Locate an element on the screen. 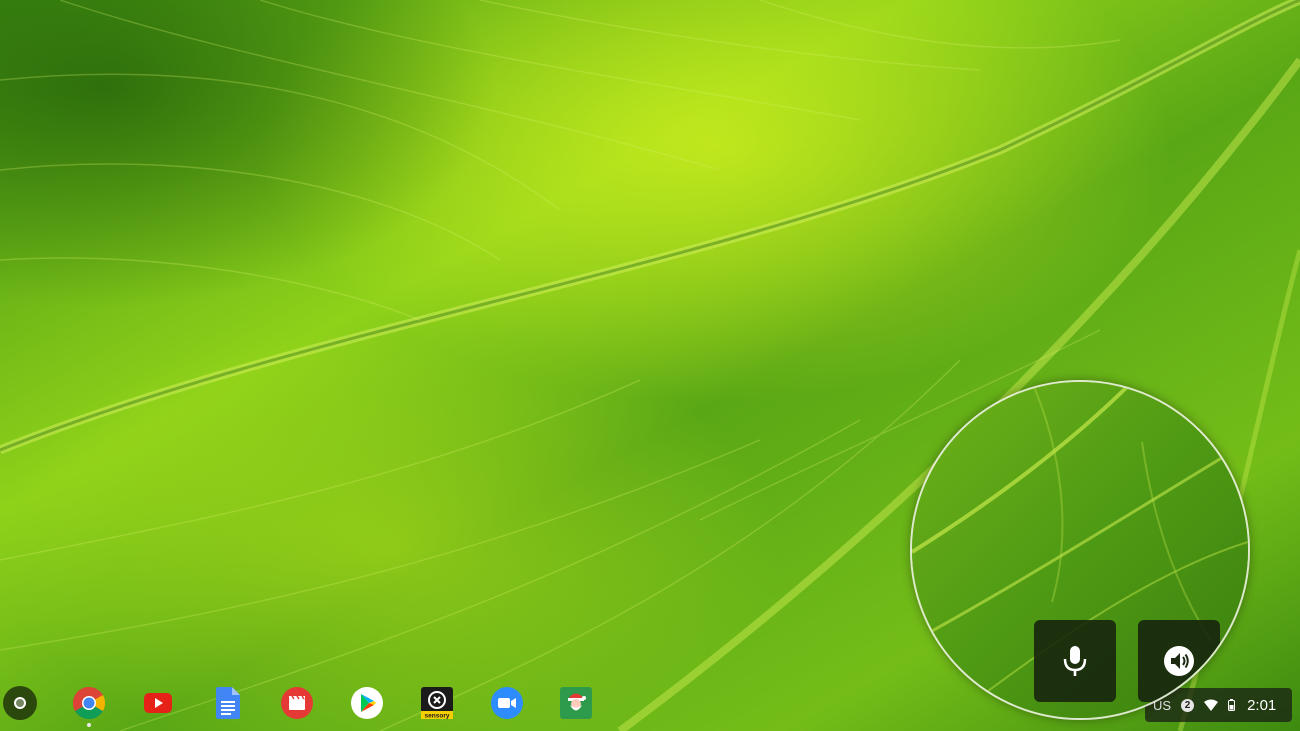  running-indicator is located at coordinates (89, 725).